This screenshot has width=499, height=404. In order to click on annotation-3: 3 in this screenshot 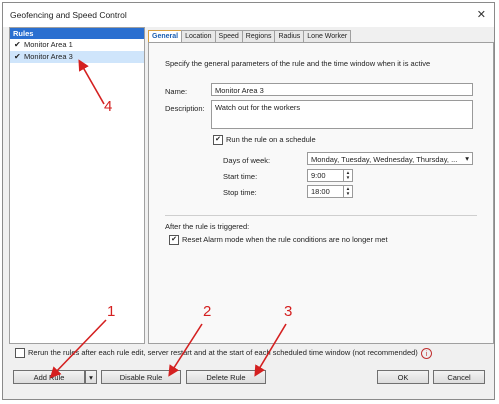, I will do `click(288, 311)`.